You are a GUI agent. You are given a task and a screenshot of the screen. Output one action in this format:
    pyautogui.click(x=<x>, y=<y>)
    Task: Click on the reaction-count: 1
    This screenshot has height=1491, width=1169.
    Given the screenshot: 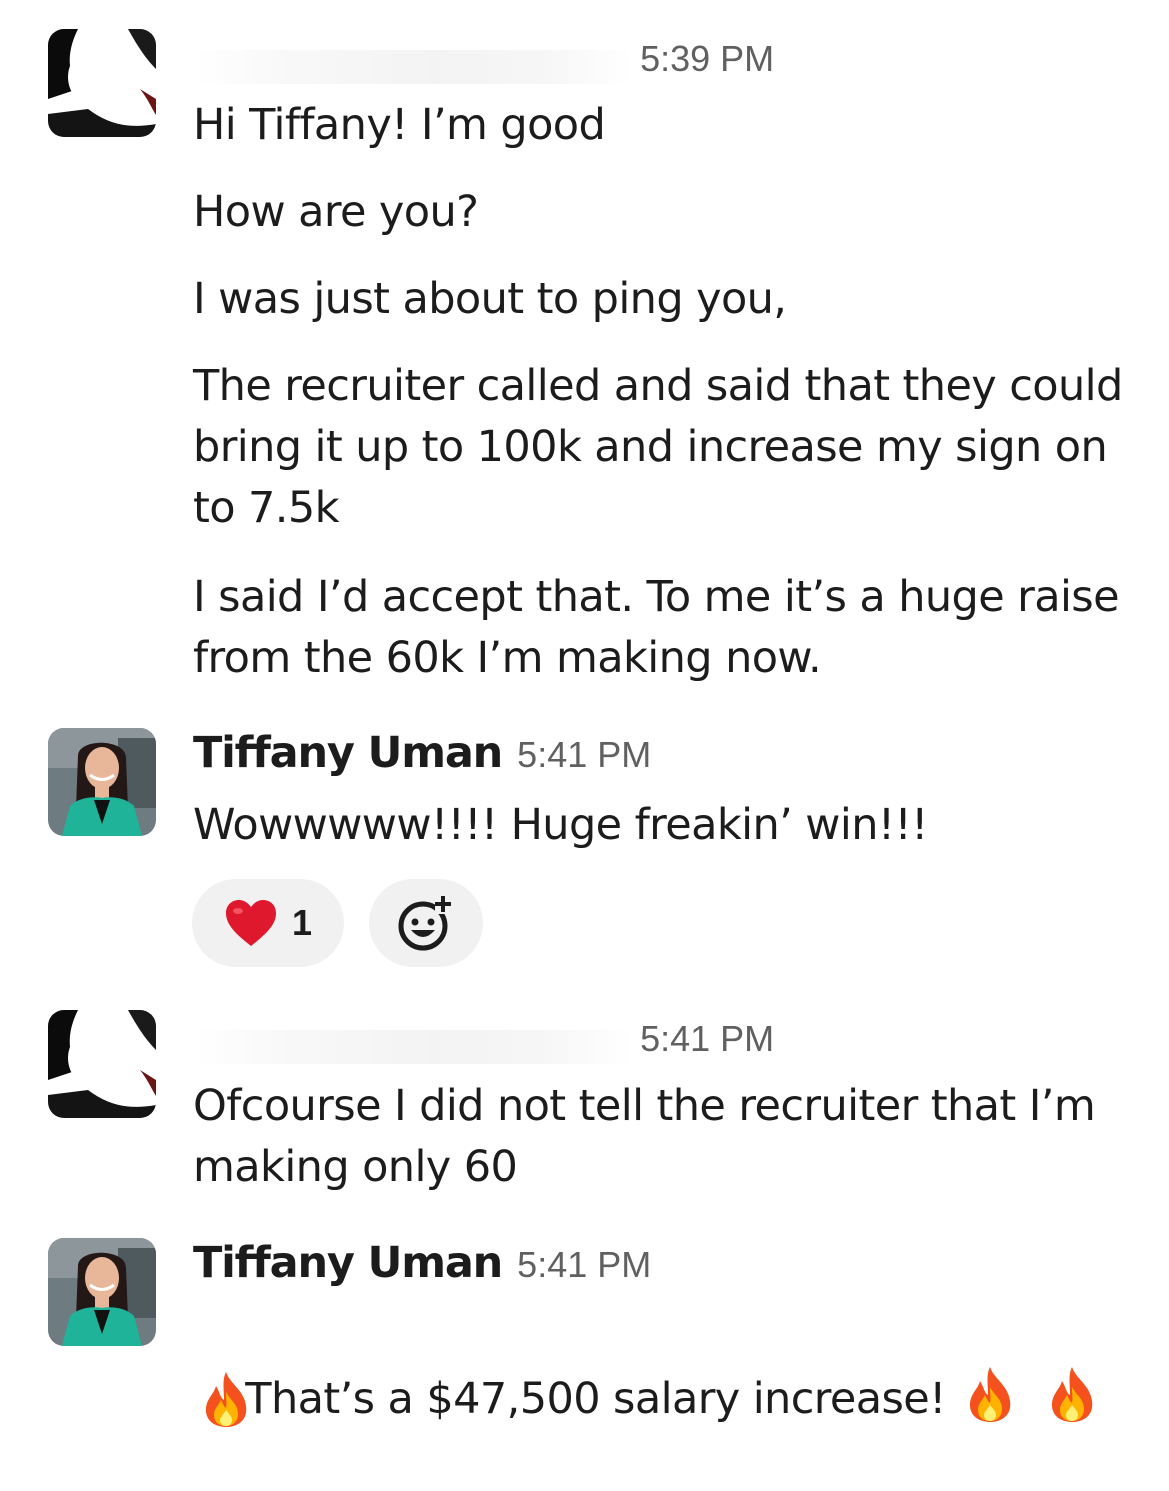 What is the action you would take?
    pyautogui.click(x=302, y=922)
    